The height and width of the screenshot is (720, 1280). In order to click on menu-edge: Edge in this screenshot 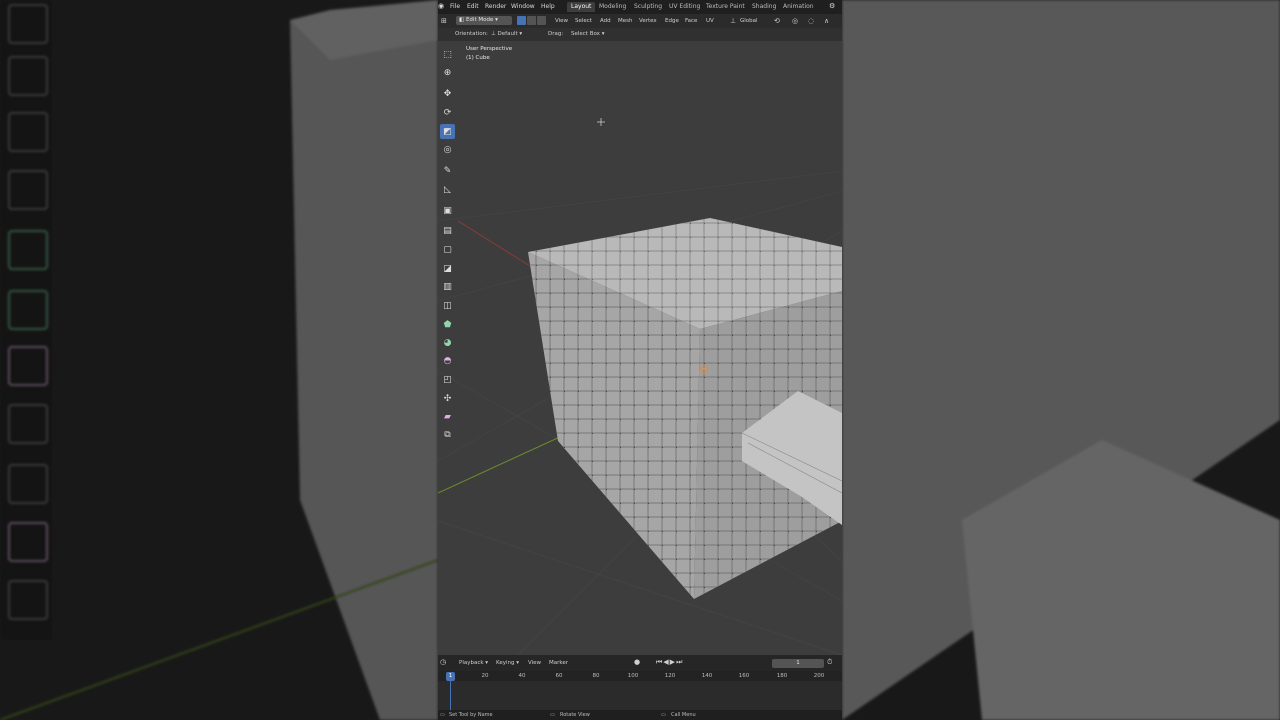, I will do `click(672, 21)`.